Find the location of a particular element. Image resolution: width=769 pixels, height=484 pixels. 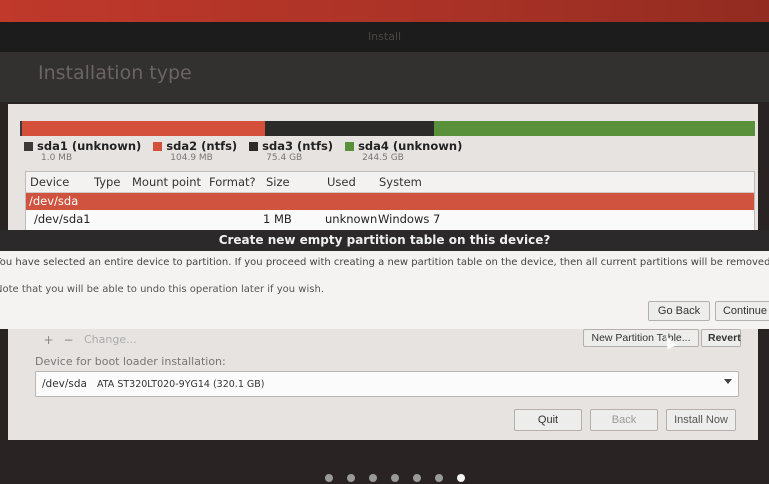

legend-name: sda4 (unknown) is located at coordinates (410, 146).